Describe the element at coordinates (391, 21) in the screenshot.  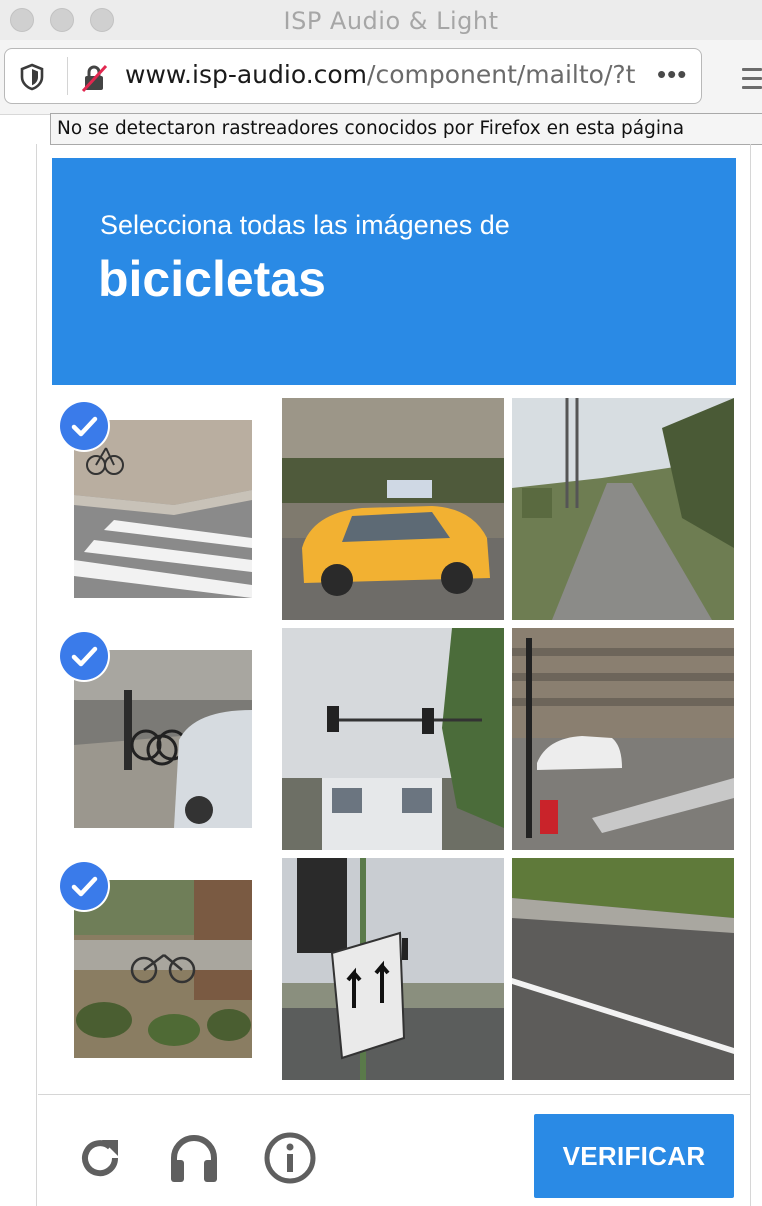
I see `window-title: ISP Audio & Light` at that location.